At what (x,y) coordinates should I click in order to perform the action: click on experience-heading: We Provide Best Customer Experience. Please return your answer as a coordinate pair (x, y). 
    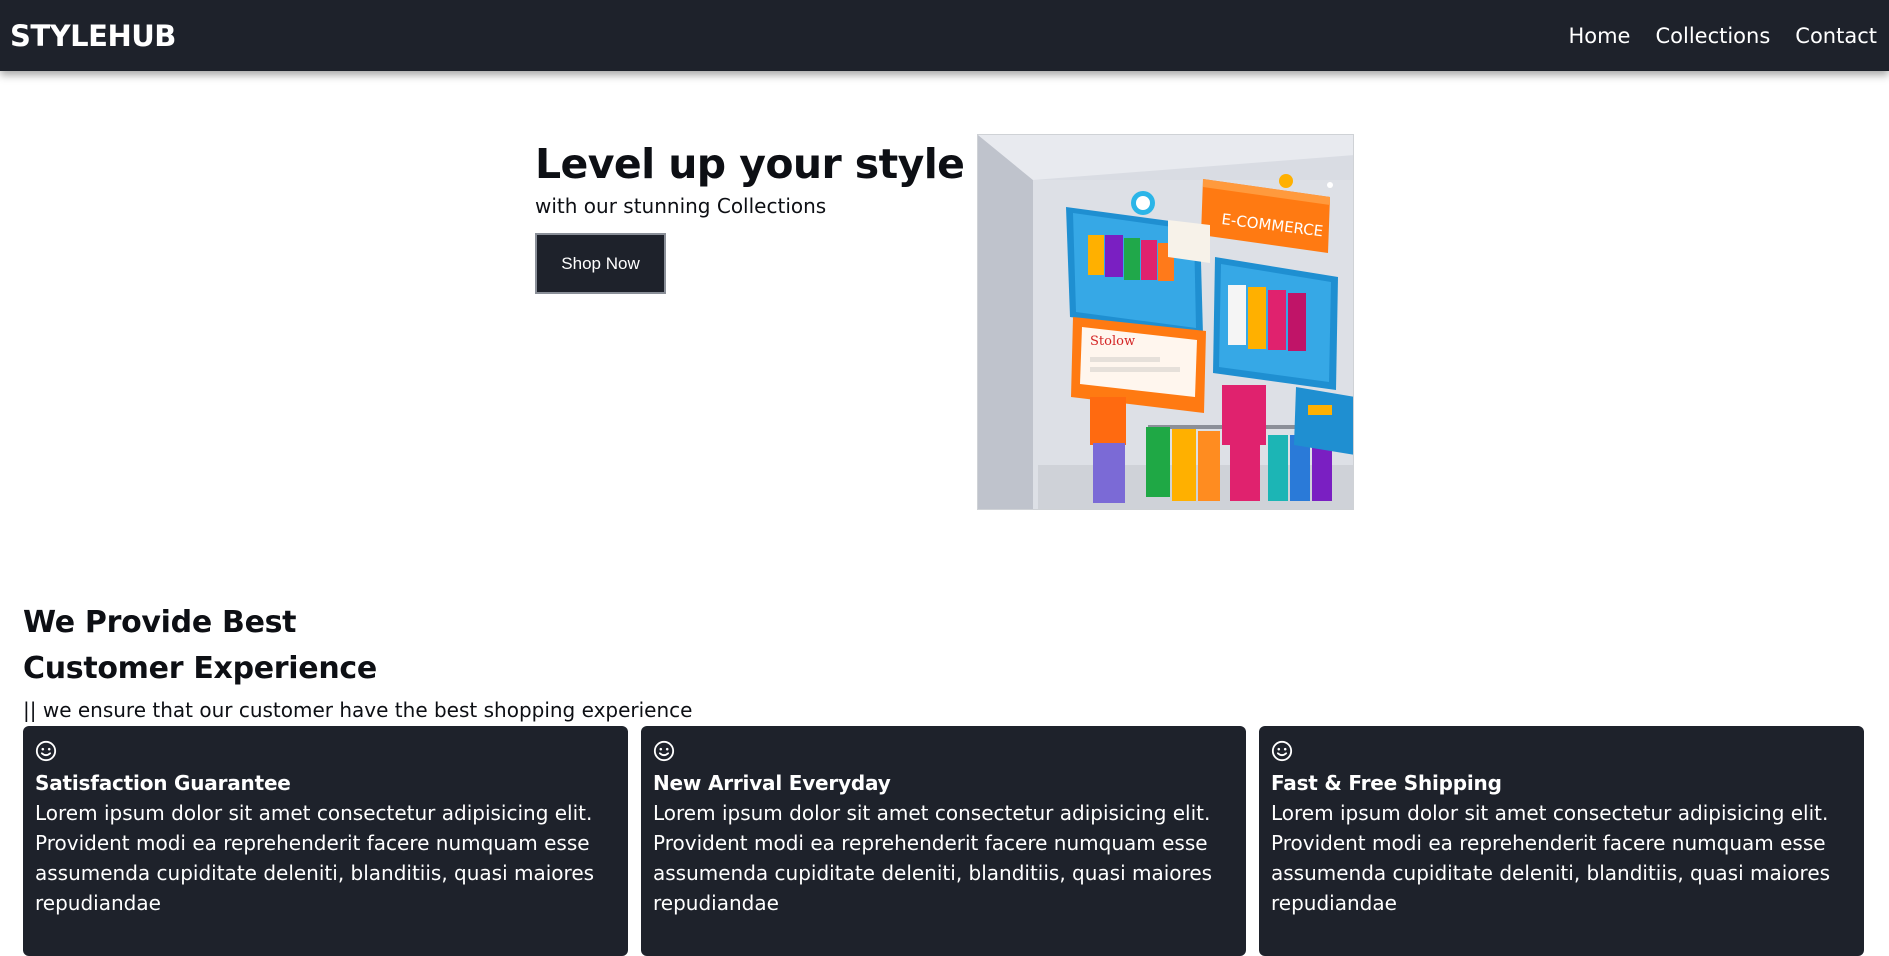
    Looking at the image, I should click on (233, 646).